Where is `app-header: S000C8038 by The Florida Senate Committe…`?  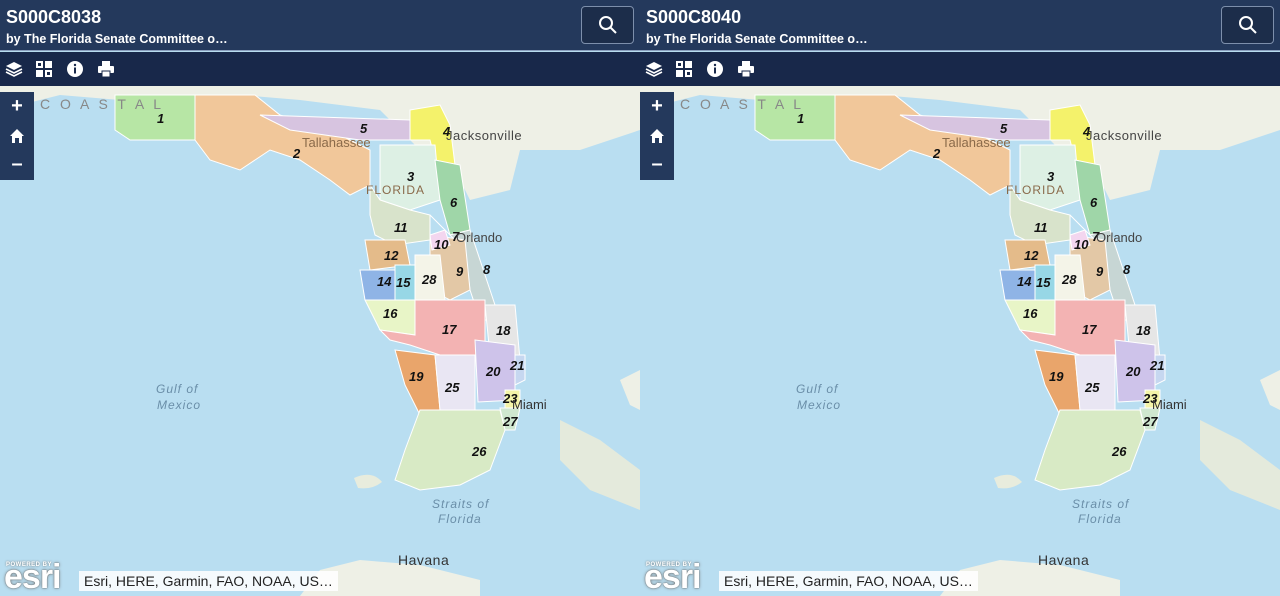
app-header: S000C8038 by The Florida Senate Committe… is located at coordinates (320, 25).